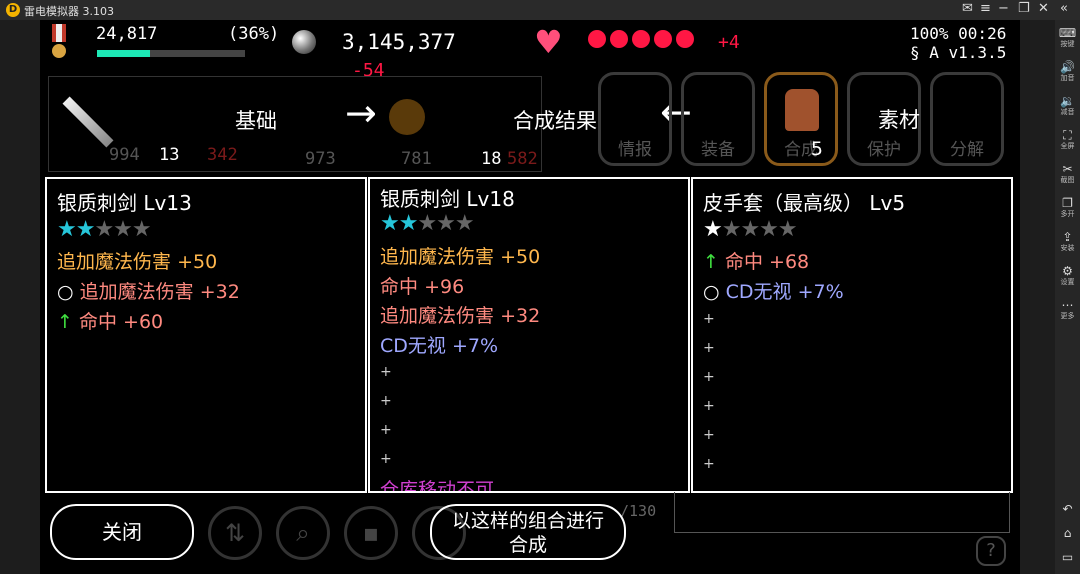 The image size is (1080, 574). I want to click on sidebar-icon: ❐, so click(1067, 203).